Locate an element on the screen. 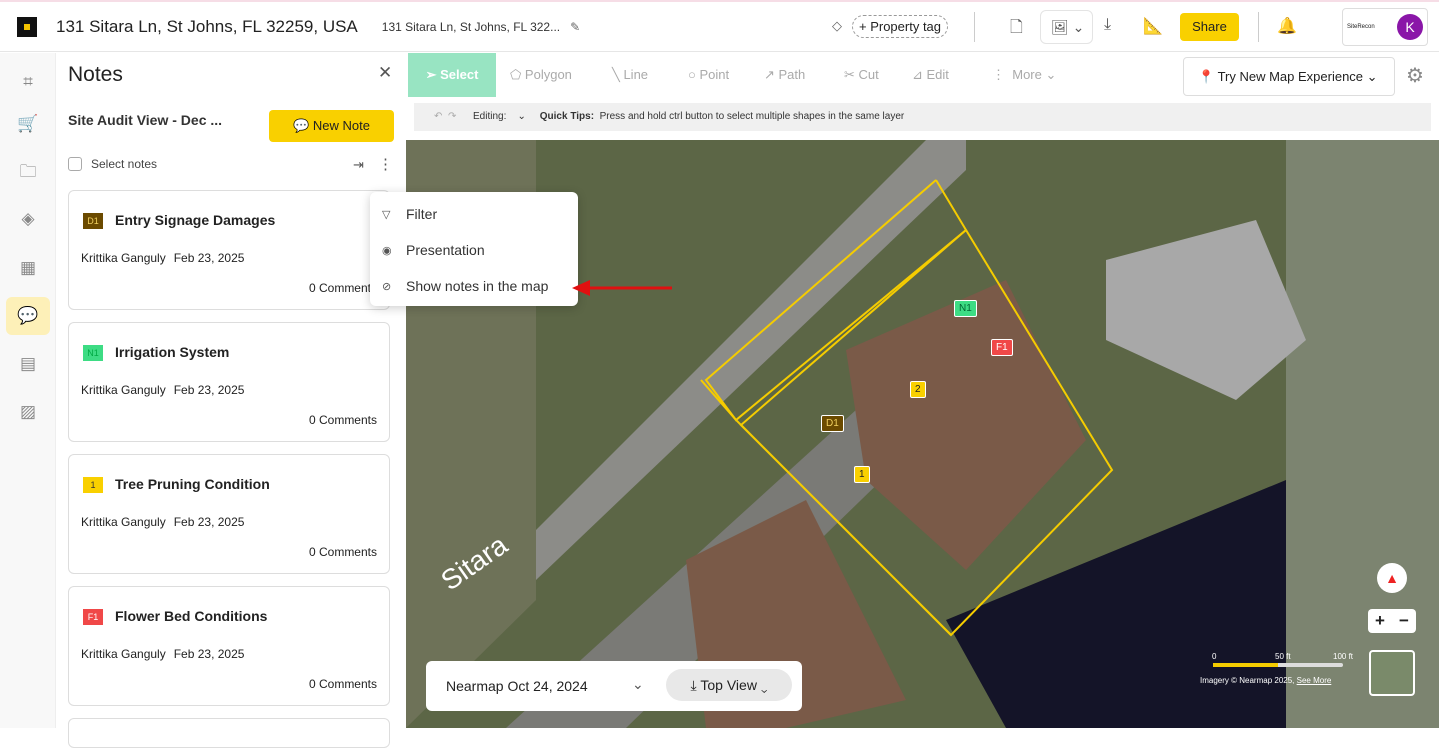 Image resolution: width=1439 pixels, height=748 pixels. tool-label: More is located at coordinates (1027, 74).